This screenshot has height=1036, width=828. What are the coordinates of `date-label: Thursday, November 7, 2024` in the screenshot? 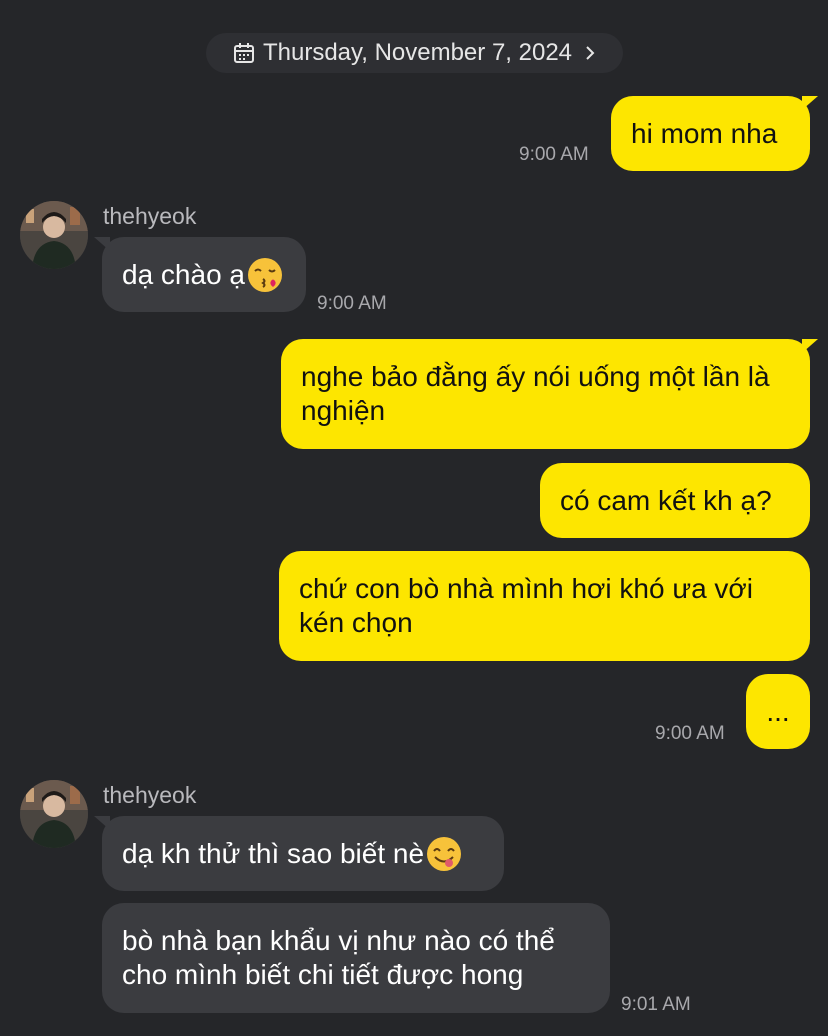 It's located at (417, 52).